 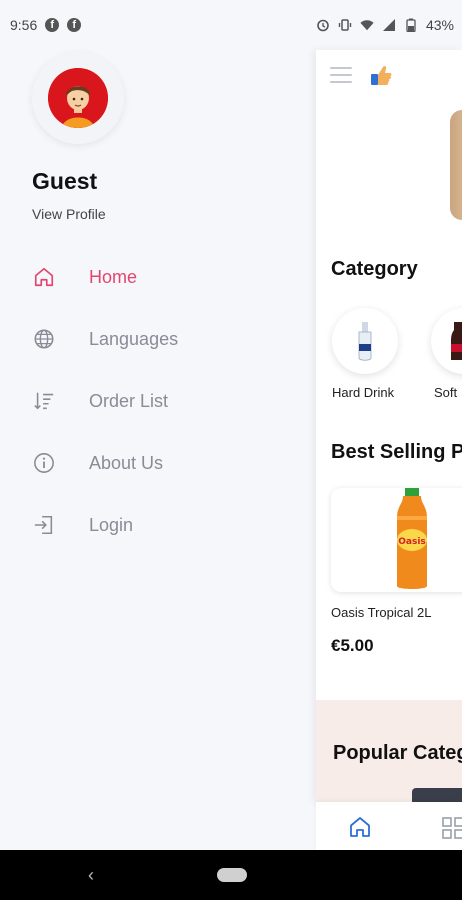 I want to click on status-left: 9:56 f f, so click(x=46, y=25).